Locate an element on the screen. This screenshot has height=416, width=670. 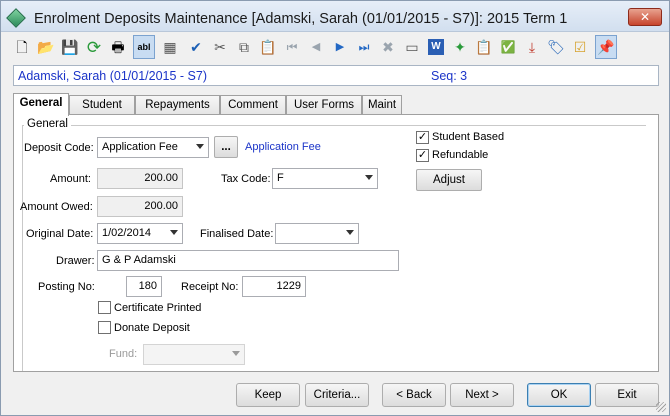
tax-code-select: F is located at coordinates (325, 178).